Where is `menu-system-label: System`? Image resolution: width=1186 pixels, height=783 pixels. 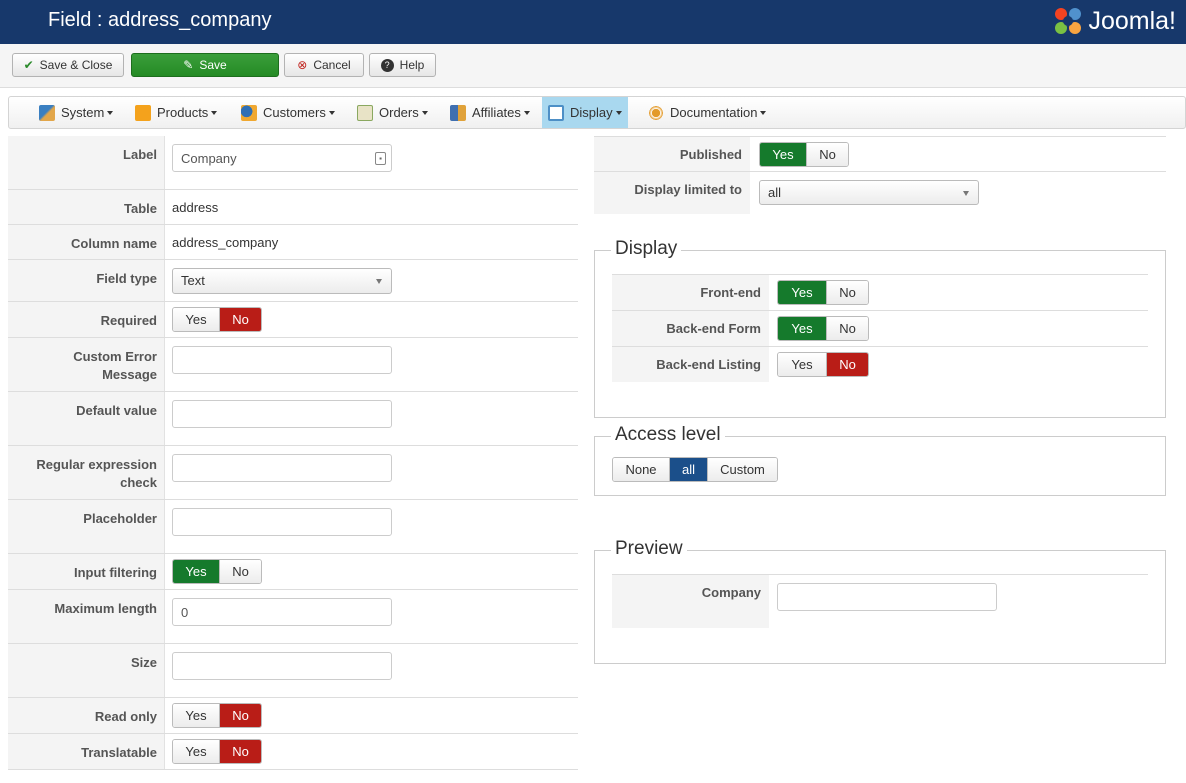
menu-system-label: System is located at coordinates (83, 112).